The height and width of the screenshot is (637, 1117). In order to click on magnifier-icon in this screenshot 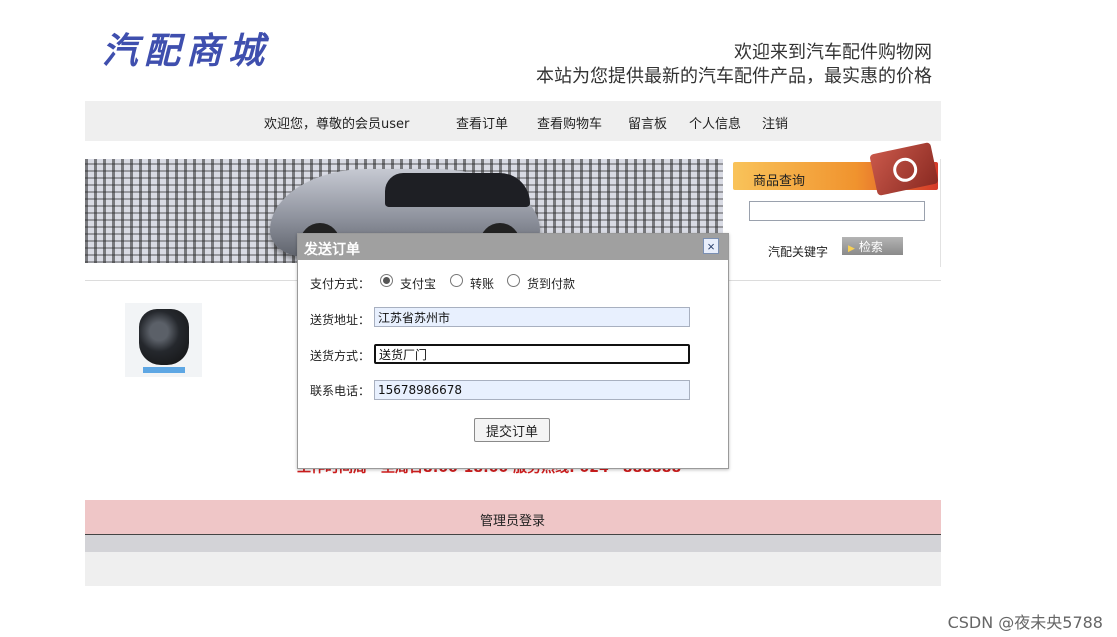, I will do `click(904, 169)`.